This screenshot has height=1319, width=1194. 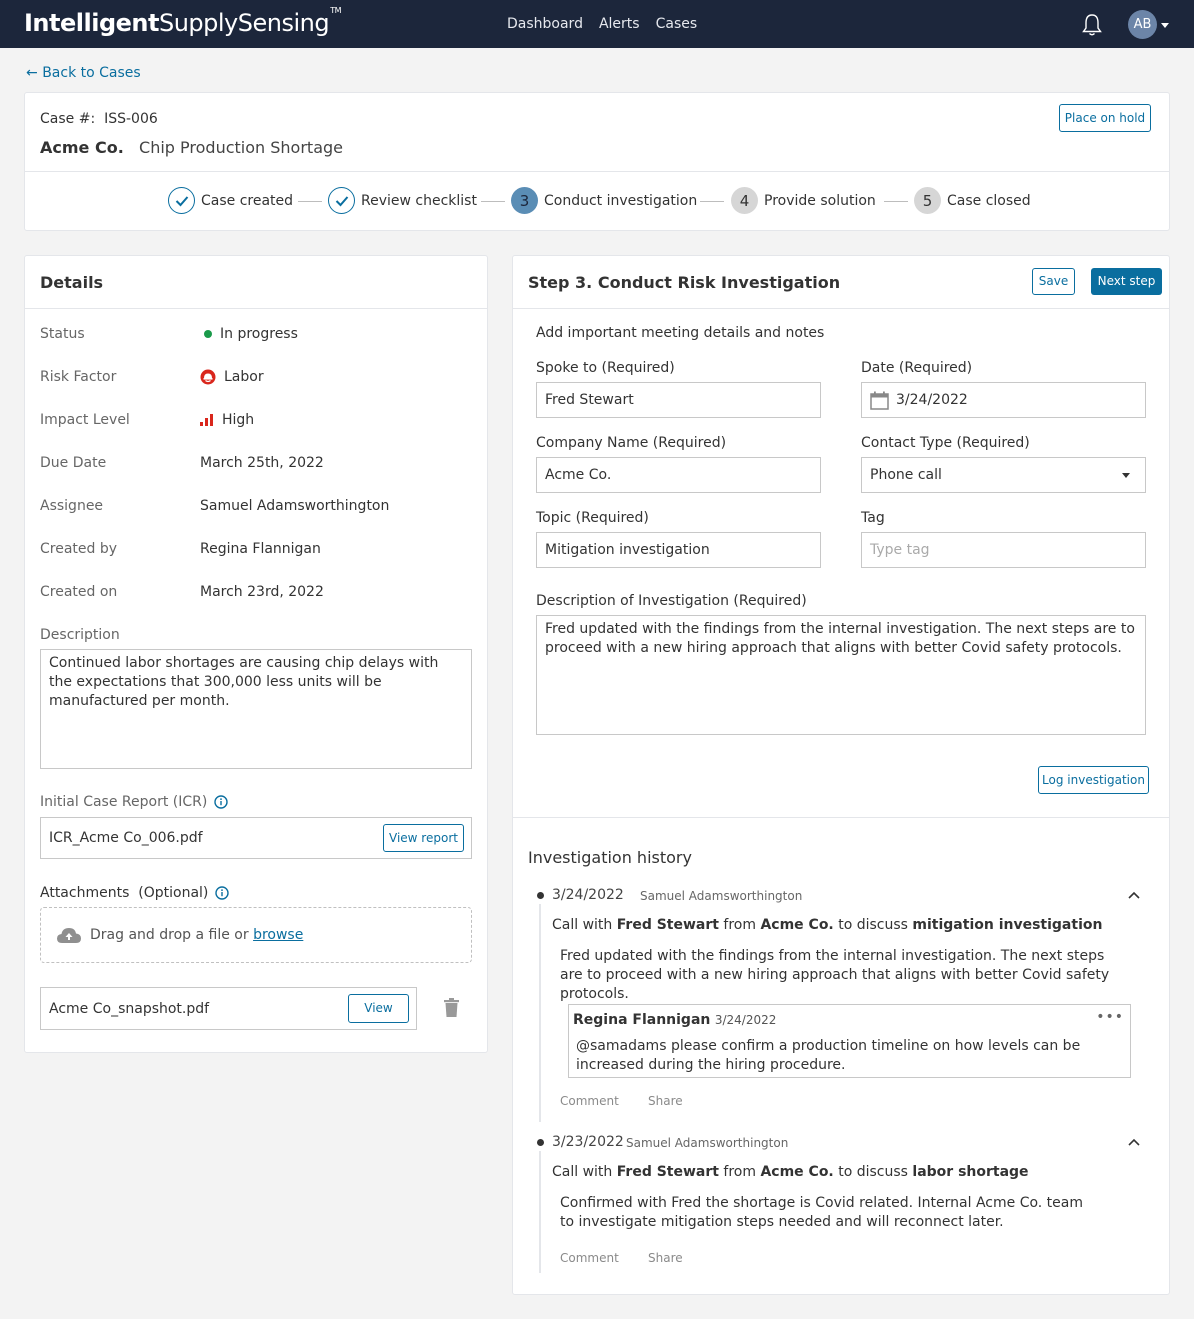 I want to click on arrow-left-icon: ←, so click(x=32, y=73).